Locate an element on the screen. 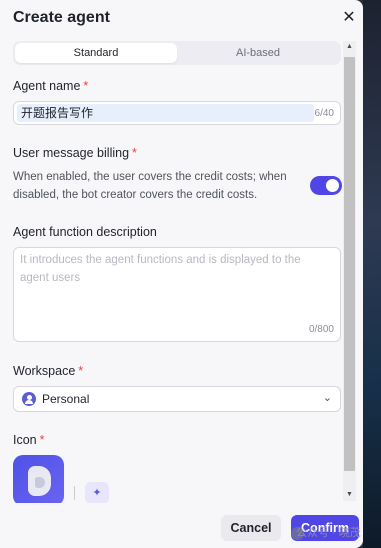 The height and width of the screenshot is (548, 381). agent-name-label: Agent name * is located at coordinates (50, 86).